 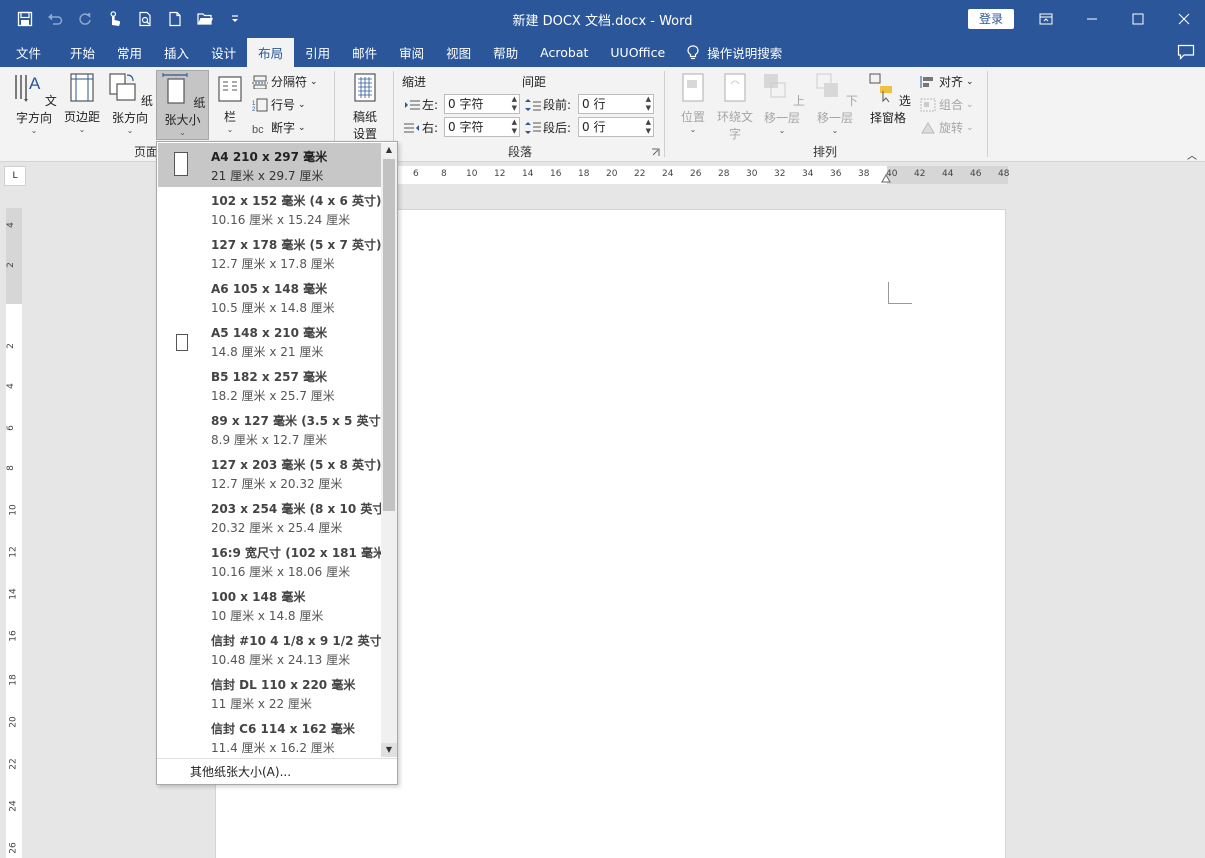 What do you see at coordinates (181, 164) in the screenshot?
I see `page-icon` at bounding box center [181, 164].